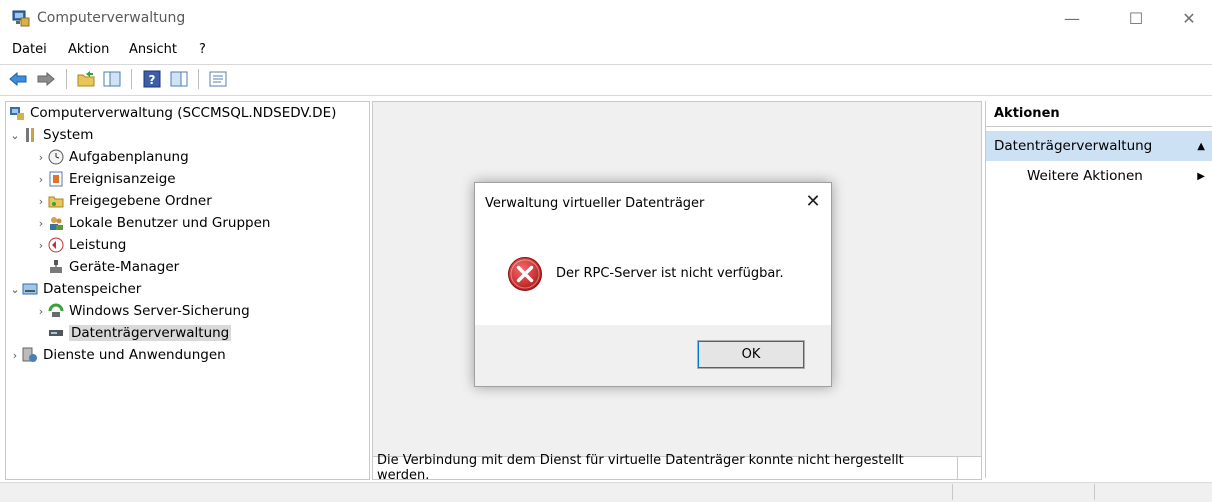 The image size is (1212, 502). What do you see at coordinates (111, 18) in the screenshot?
I see `window-title: Computerverwaltung` at bounding box center [111, 18].